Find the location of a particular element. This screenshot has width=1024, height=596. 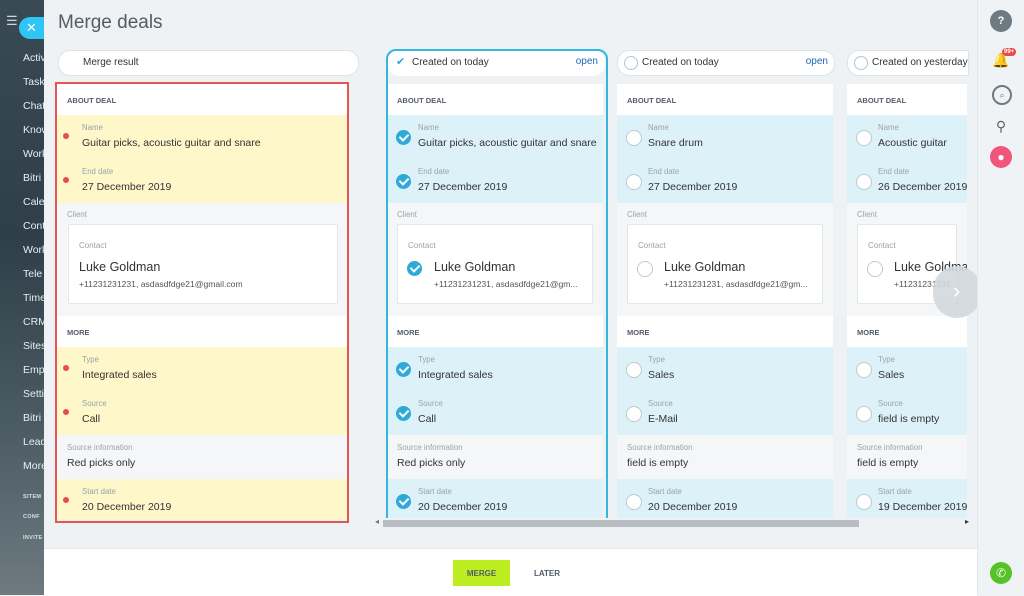

deal-start-date-field: Start date 19 December 2019 is located at coordinates (907, 499).